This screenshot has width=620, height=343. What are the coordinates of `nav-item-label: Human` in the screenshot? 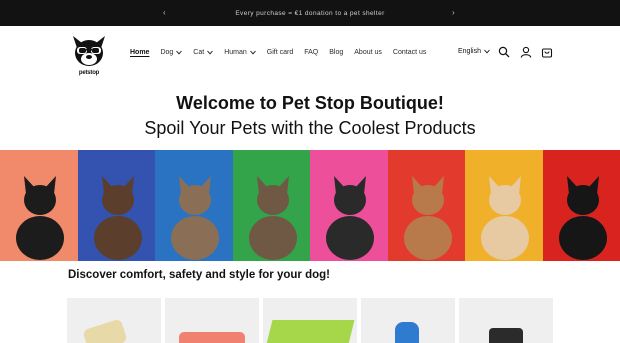 It's located at (235, 52).